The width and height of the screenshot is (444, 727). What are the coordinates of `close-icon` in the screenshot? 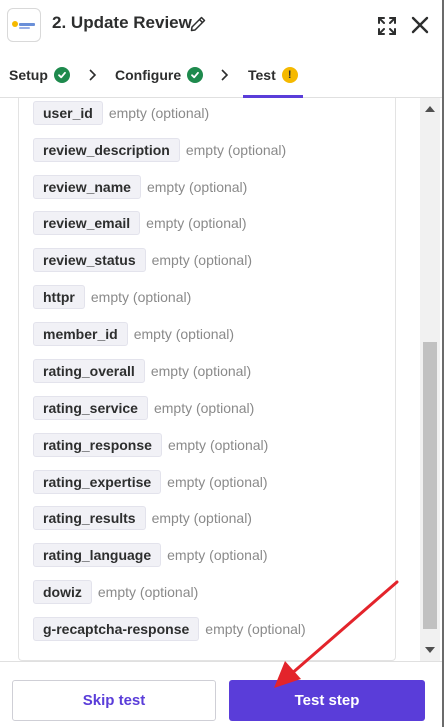 It's located at (420, 25).